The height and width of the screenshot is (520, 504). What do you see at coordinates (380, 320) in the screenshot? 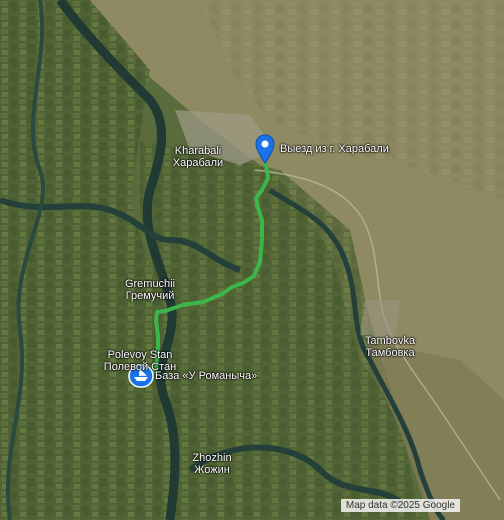
I see `town-tambovka` at bounding box center [380, 320].